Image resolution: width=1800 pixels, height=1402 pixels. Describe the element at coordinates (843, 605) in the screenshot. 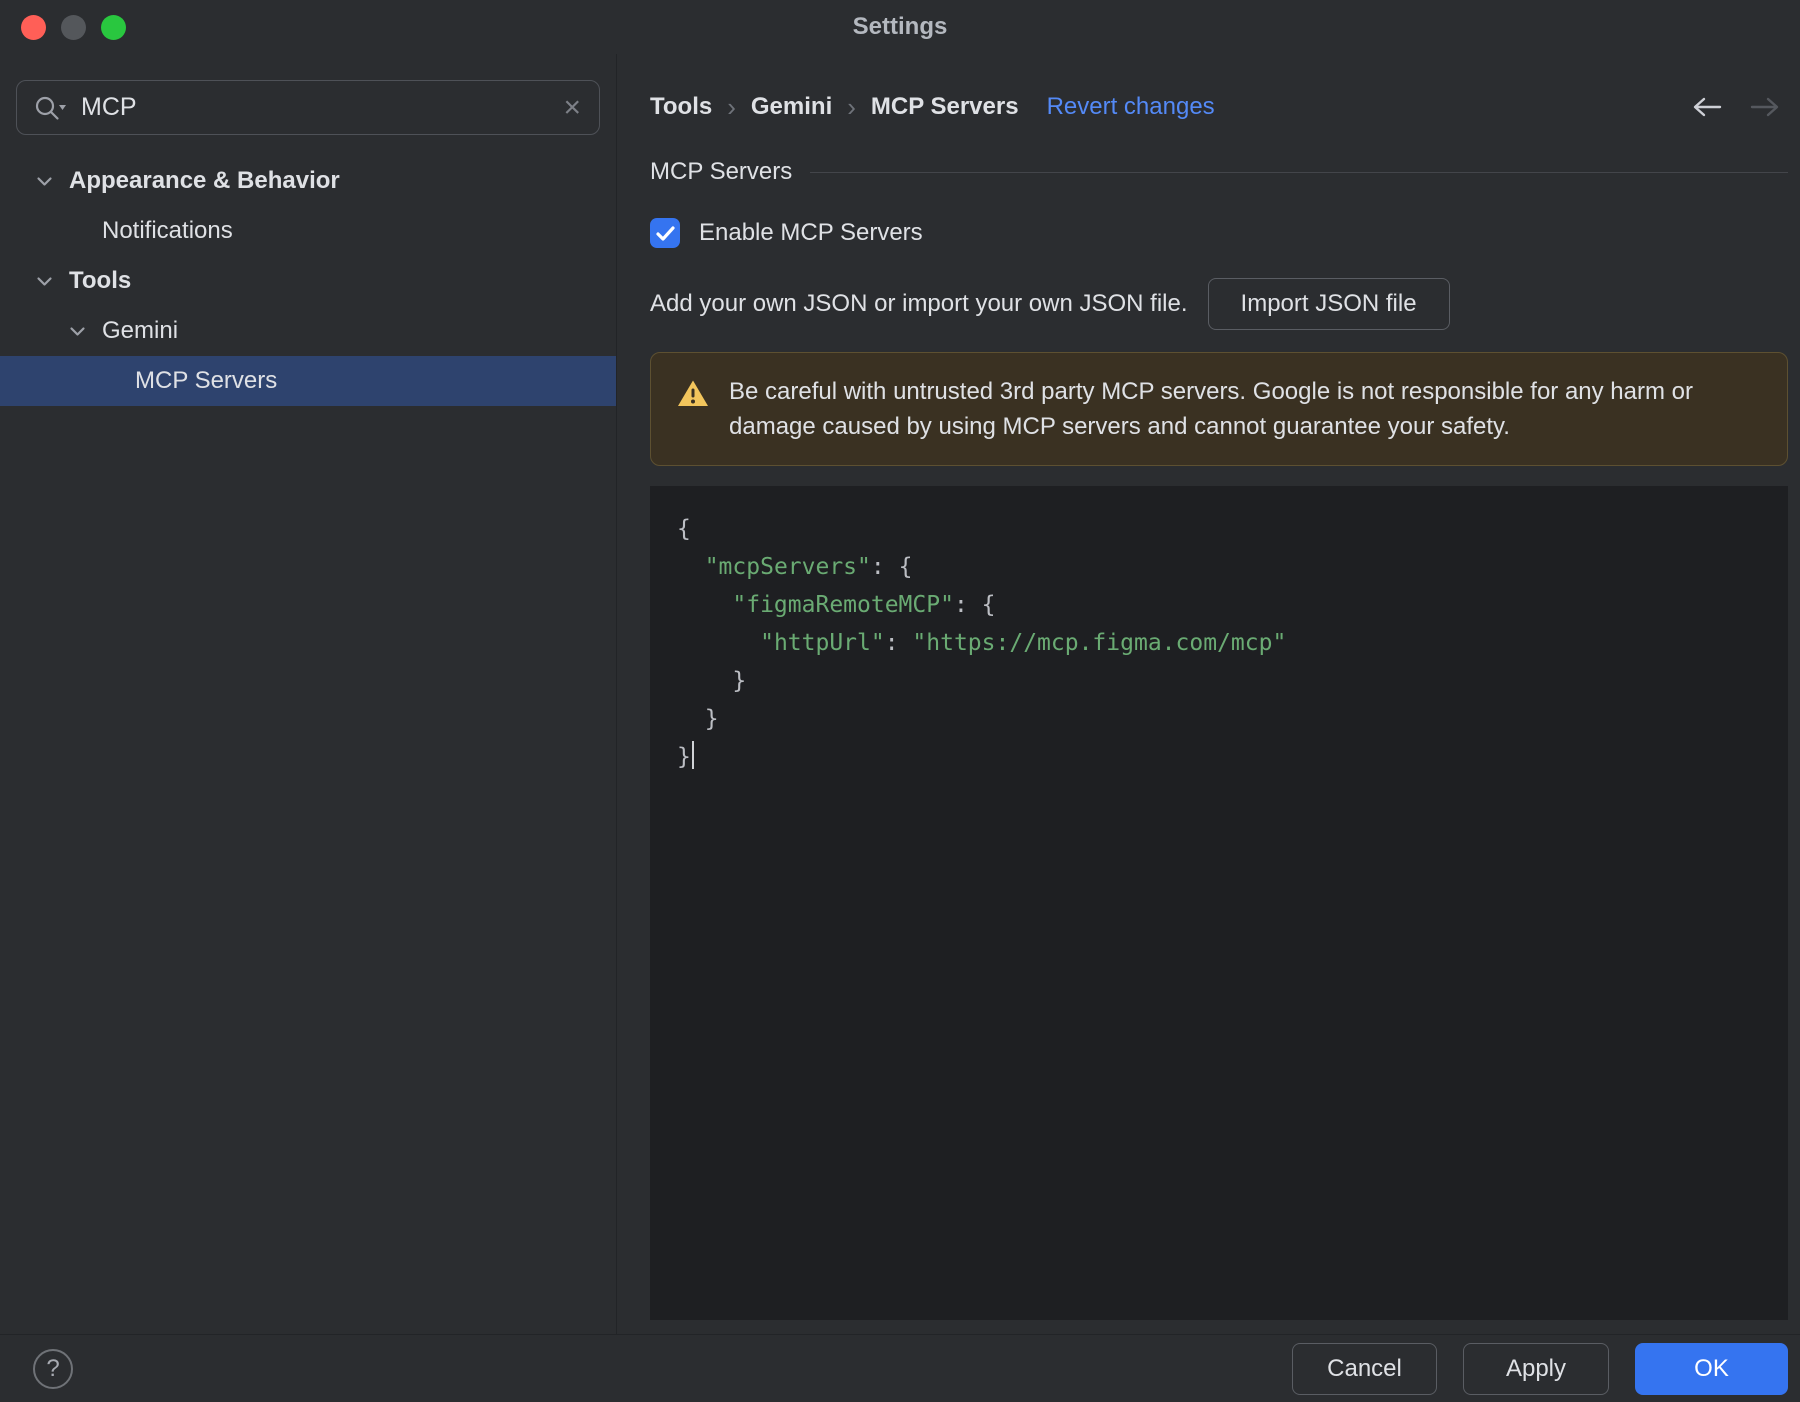

I see `code-key: "figmaRemoteMCP"` at that location.